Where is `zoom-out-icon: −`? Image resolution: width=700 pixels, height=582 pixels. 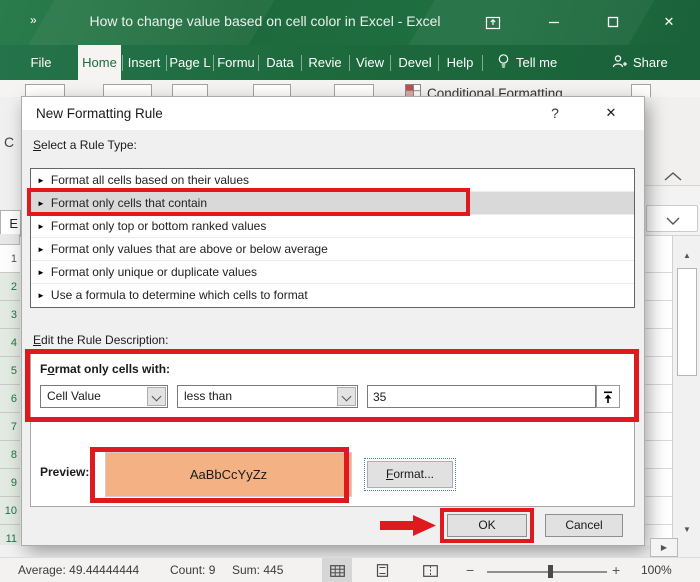 zoom-out-icon: − is located at coordinates (470, 570).